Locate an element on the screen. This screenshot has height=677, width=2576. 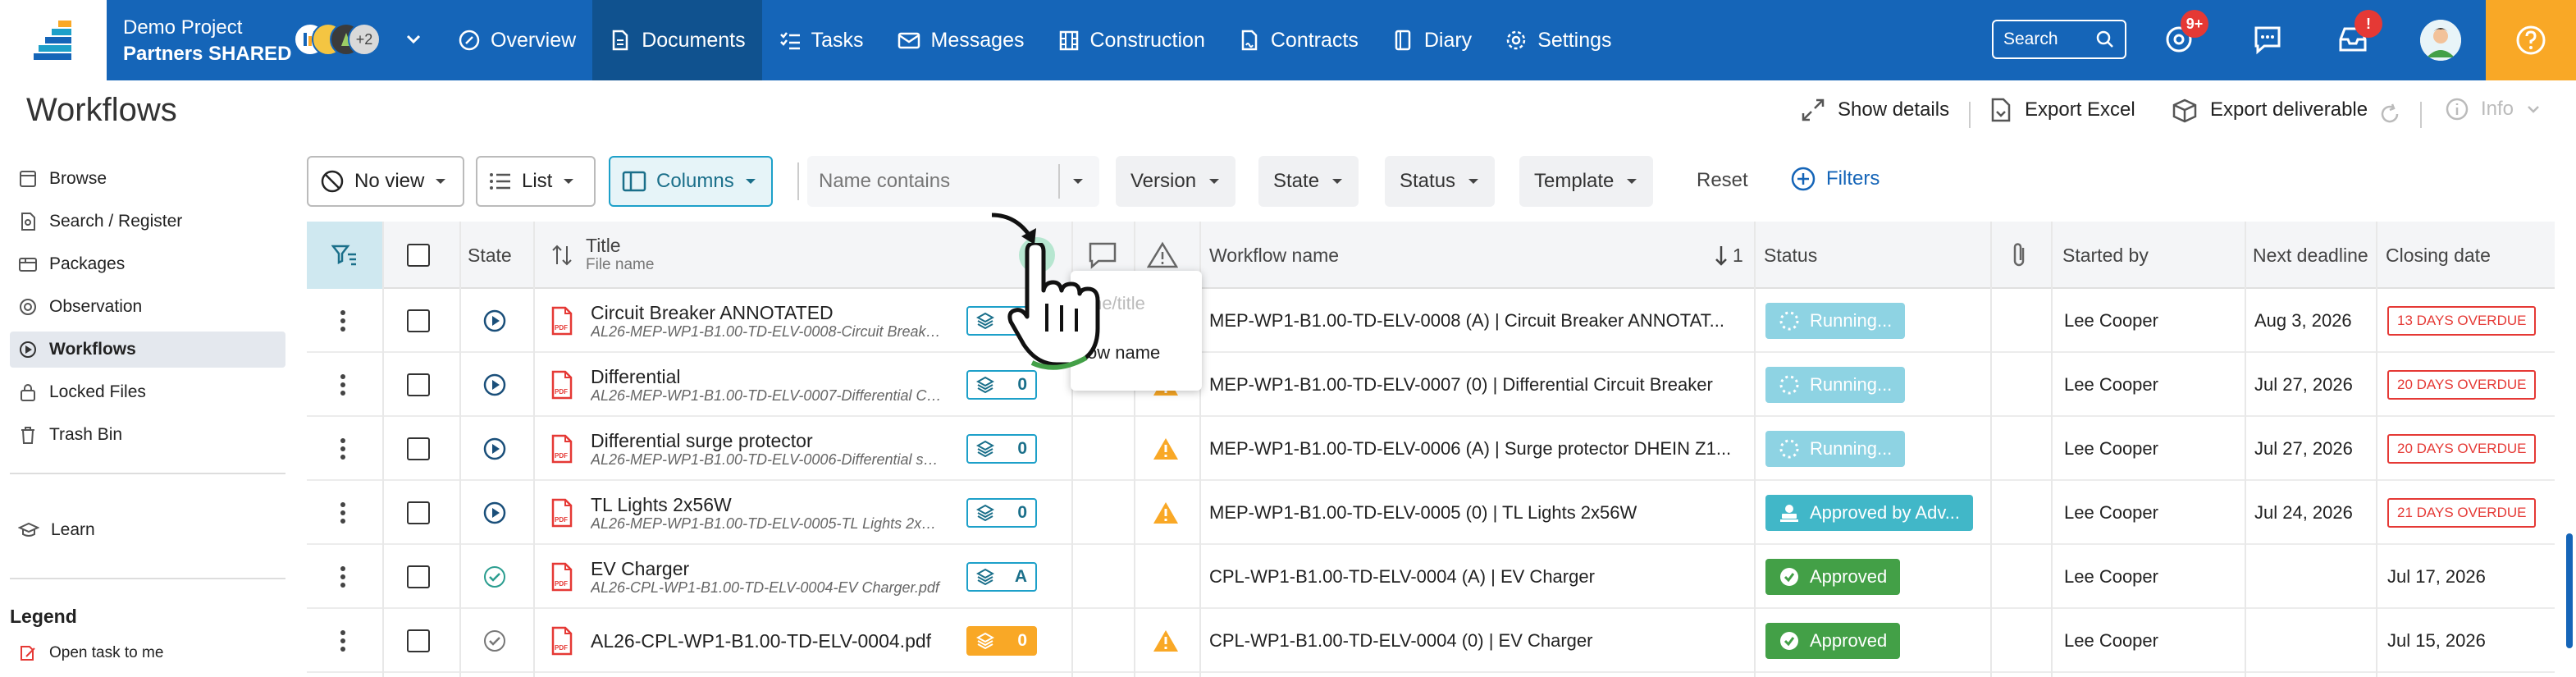
nav-overview: Overview is located at coordinates (517, 40).